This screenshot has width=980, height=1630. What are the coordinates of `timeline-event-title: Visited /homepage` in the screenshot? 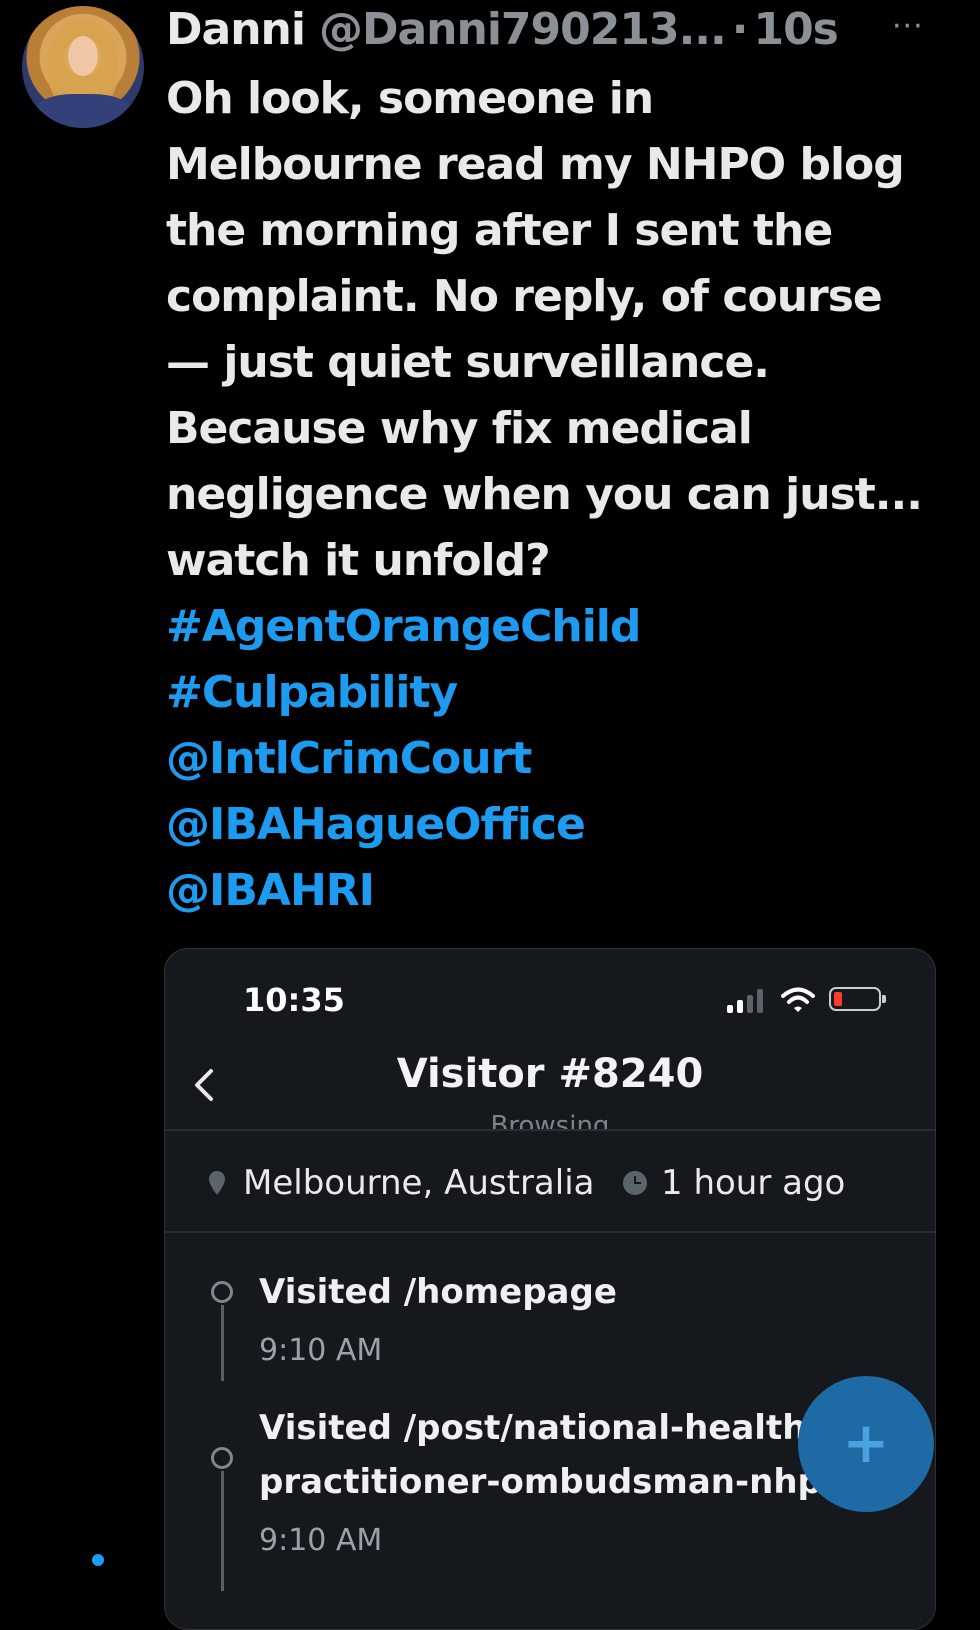 It's located at (438, 1292).